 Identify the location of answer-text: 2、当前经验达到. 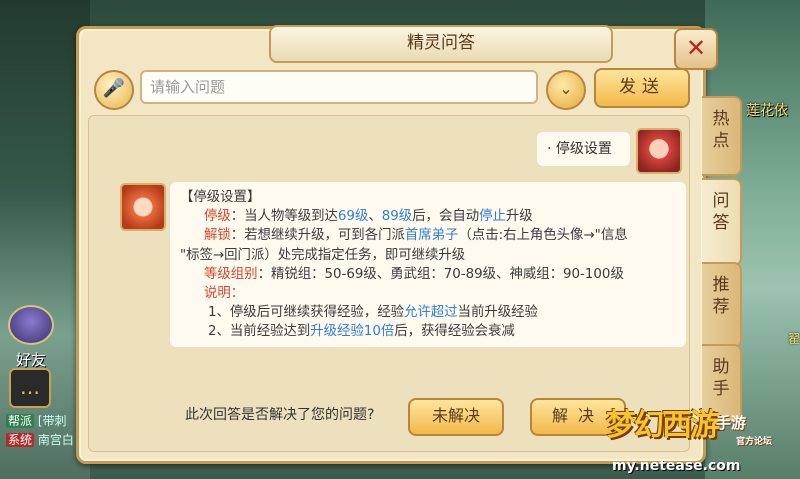
(259, 332).